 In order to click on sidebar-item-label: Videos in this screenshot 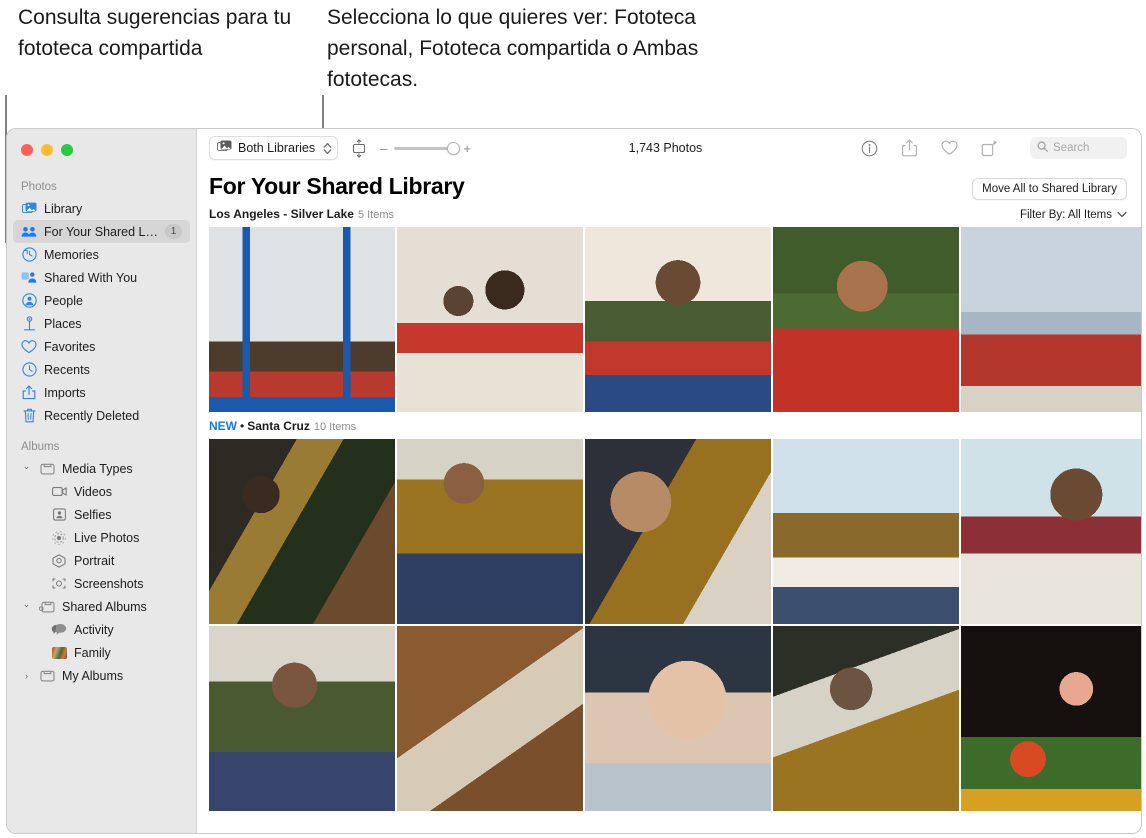, I will do `click(93, 491)`.